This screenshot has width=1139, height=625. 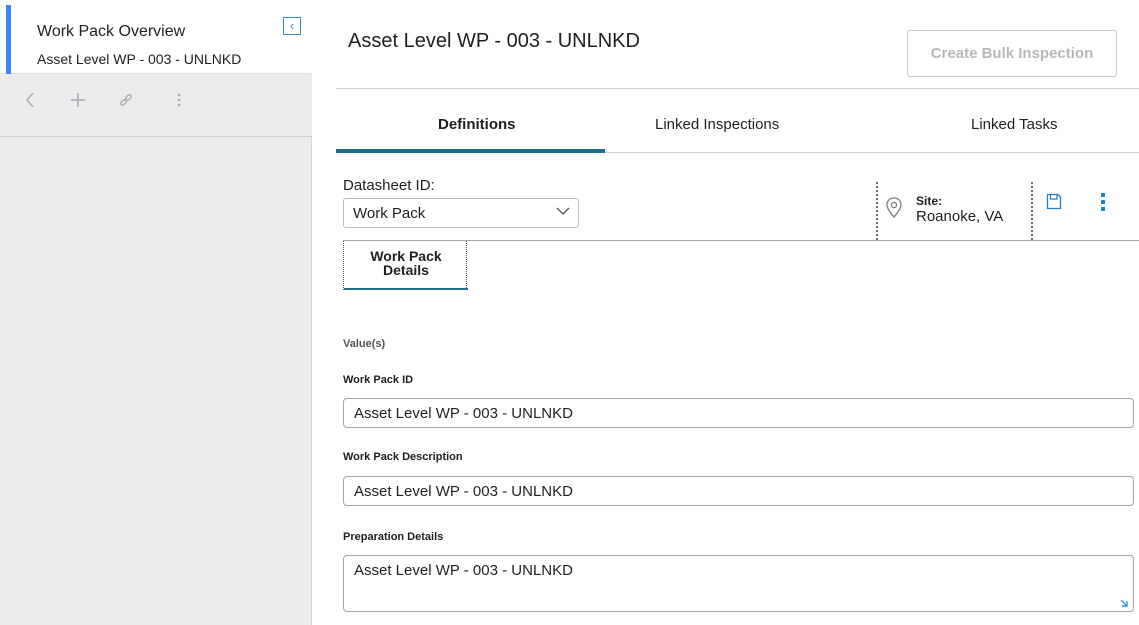 What do you see at coordinates (393, 537) in the screenshot?
I see `preparation-details-label: Preparation Details` at bounding box center [393, 537].